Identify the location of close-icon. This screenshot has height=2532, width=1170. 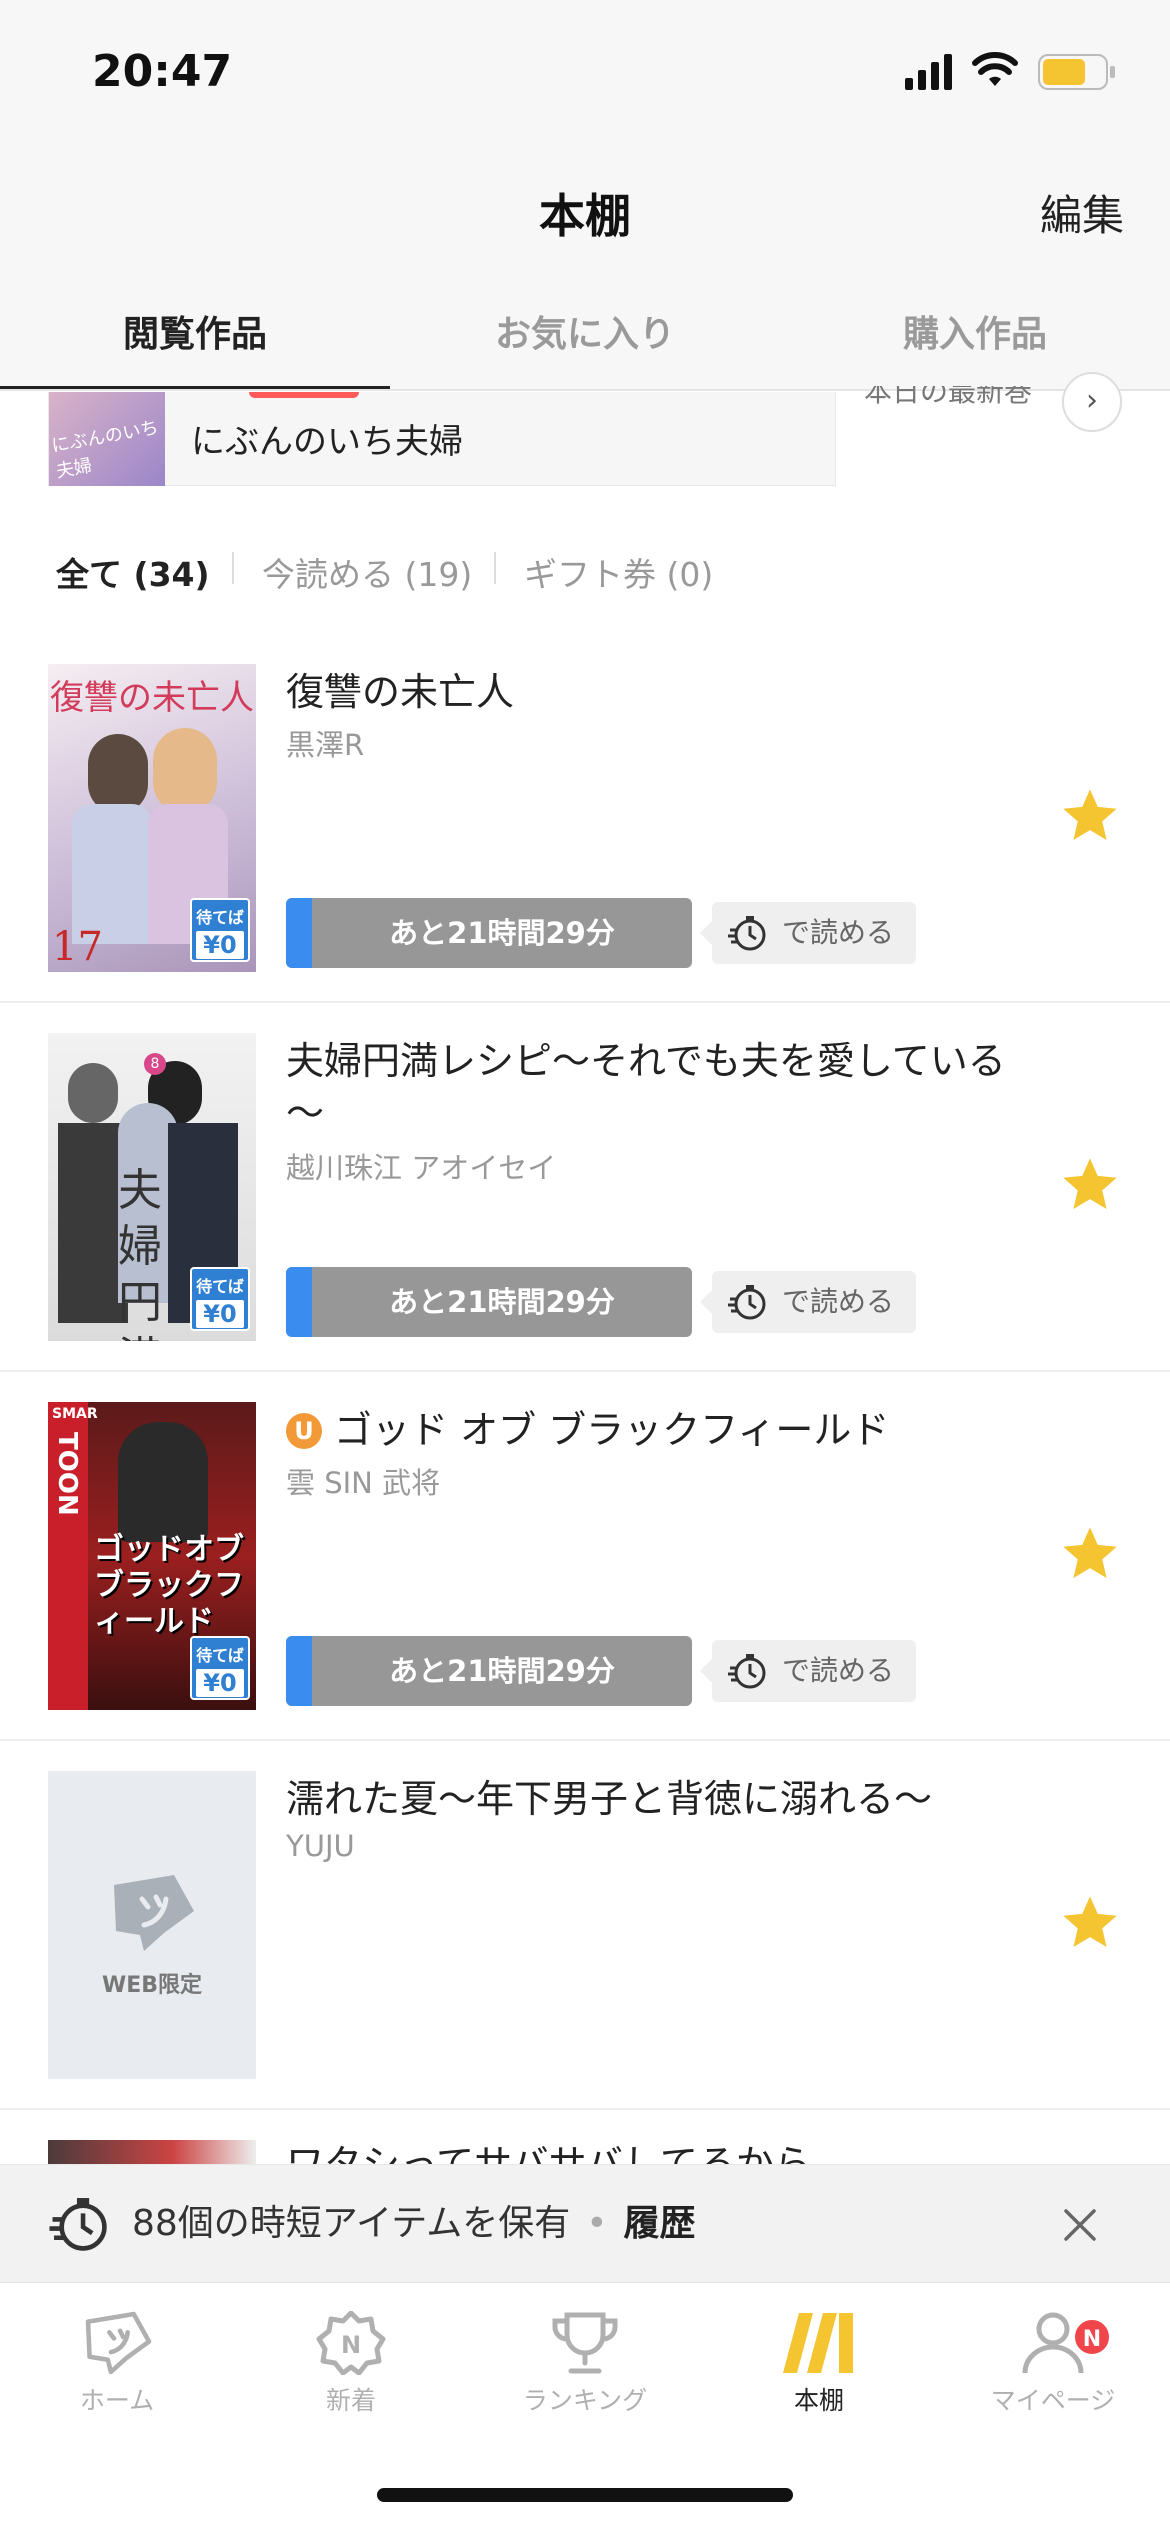
(1080, 2225).